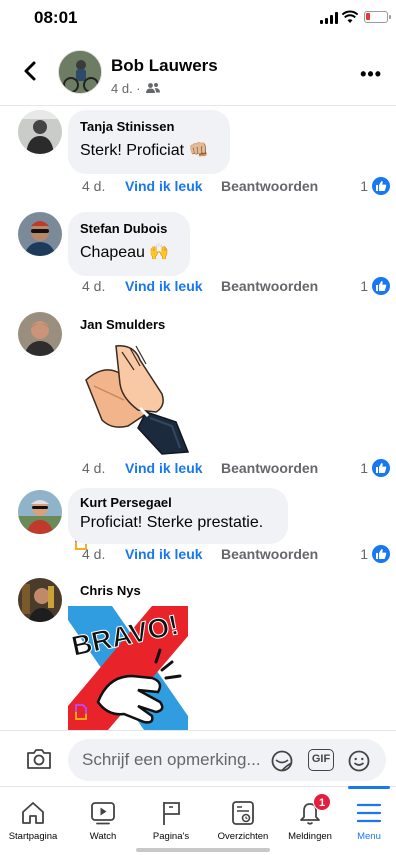 The width and height of the screenshot is (396, 855). I want to click on tab-label: Overzichten, so click(243, 836).